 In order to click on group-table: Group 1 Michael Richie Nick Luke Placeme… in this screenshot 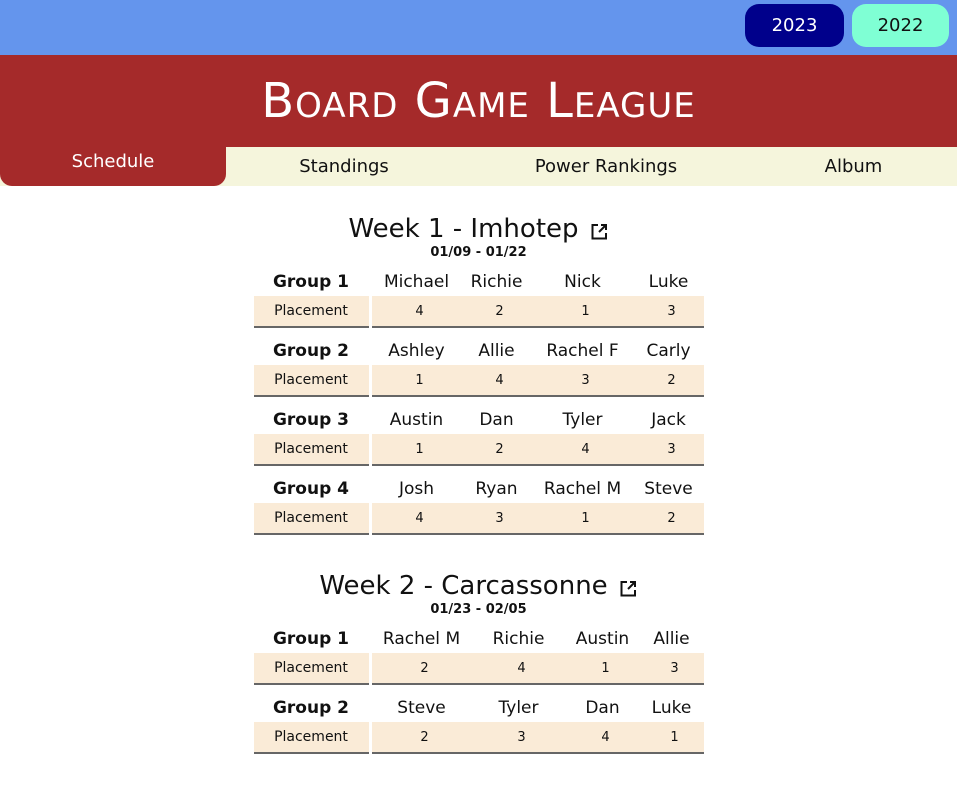, I will do `click(478, 300)`.